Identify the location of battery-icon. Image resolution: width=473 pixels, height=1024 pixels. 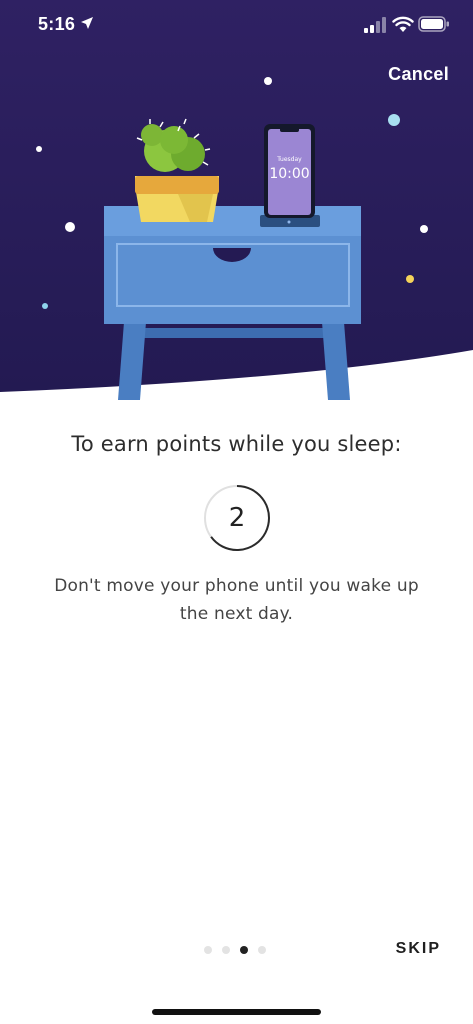
(433, 24).